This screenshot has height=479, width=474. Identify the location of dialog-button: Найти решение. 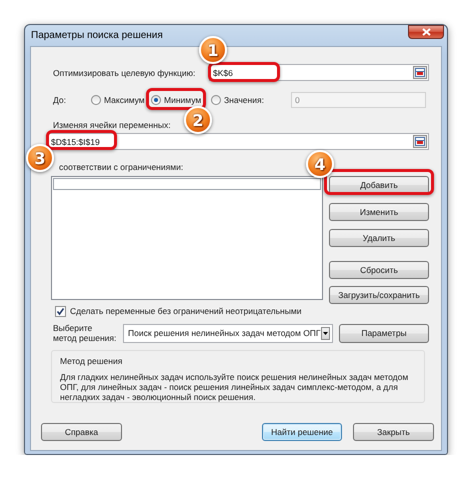
(302, 432).